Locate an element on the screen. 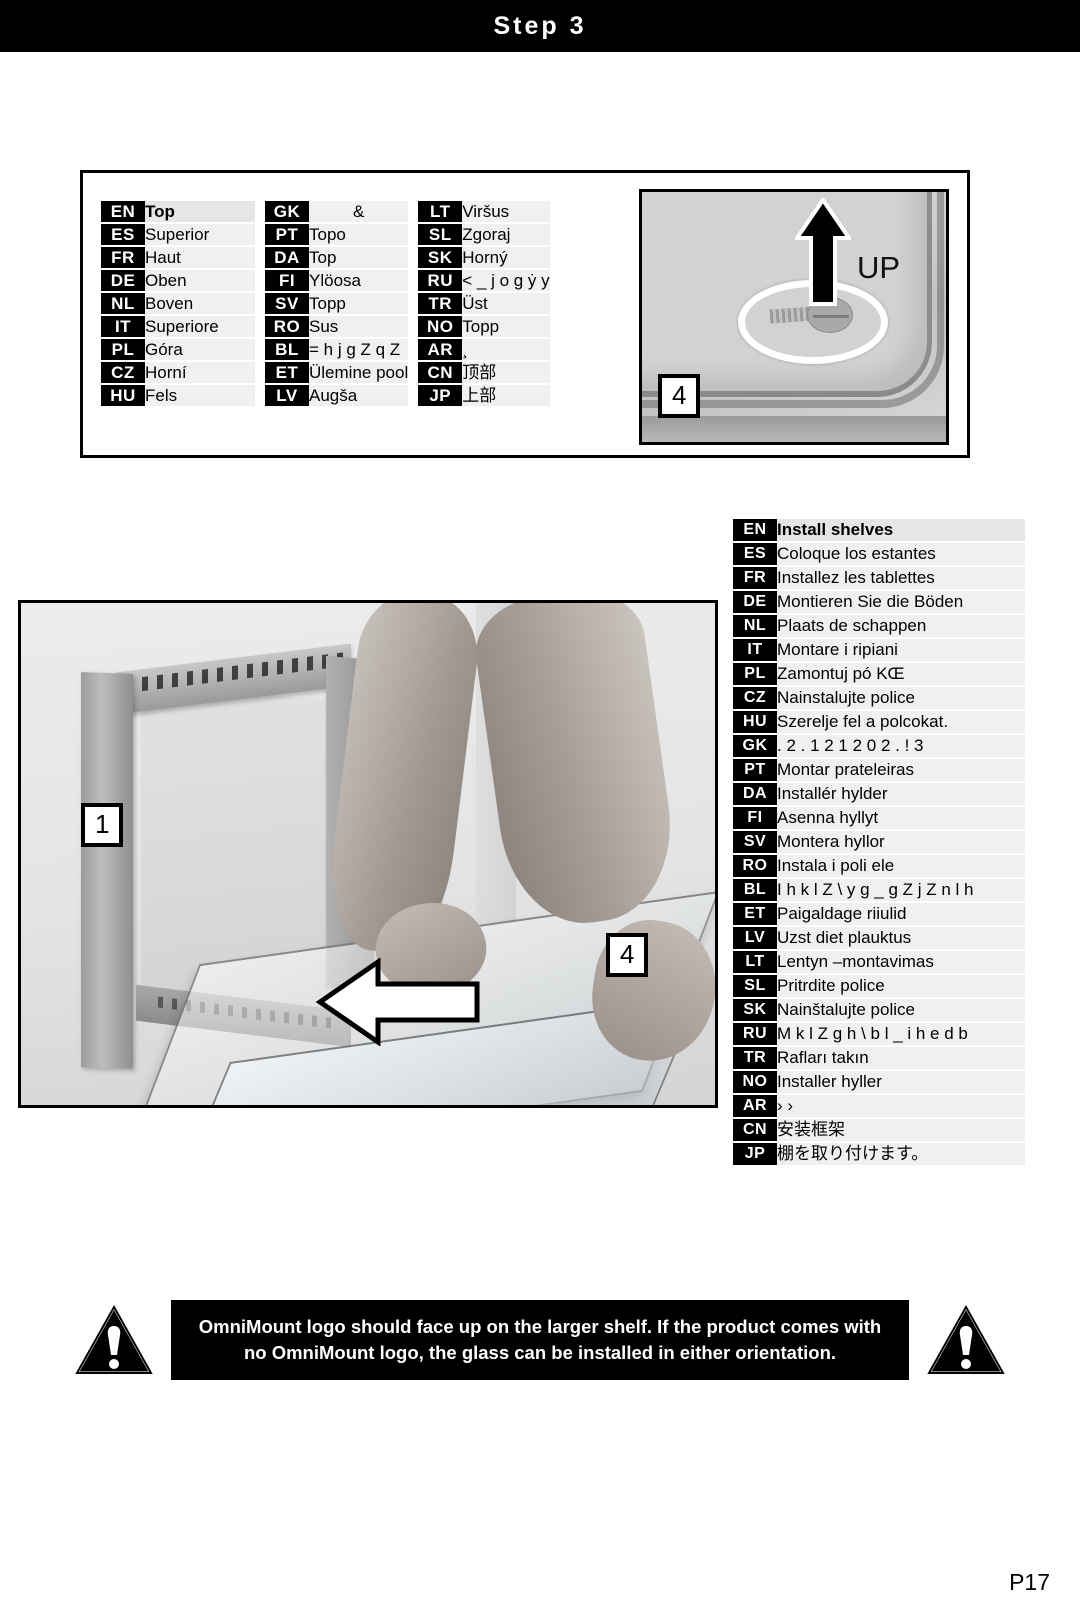 Image resolution: width=1080 pixels, height=1618 pixels. table-row: NO Topp is located at coordinates (484, 326).